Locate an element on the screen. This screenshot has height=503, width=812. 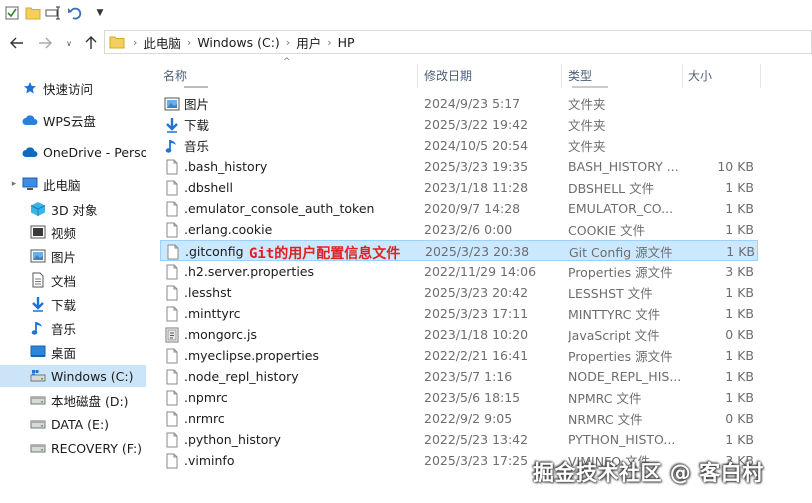
file-type: LESSHST 文件 is located at coordinates (610, 293).